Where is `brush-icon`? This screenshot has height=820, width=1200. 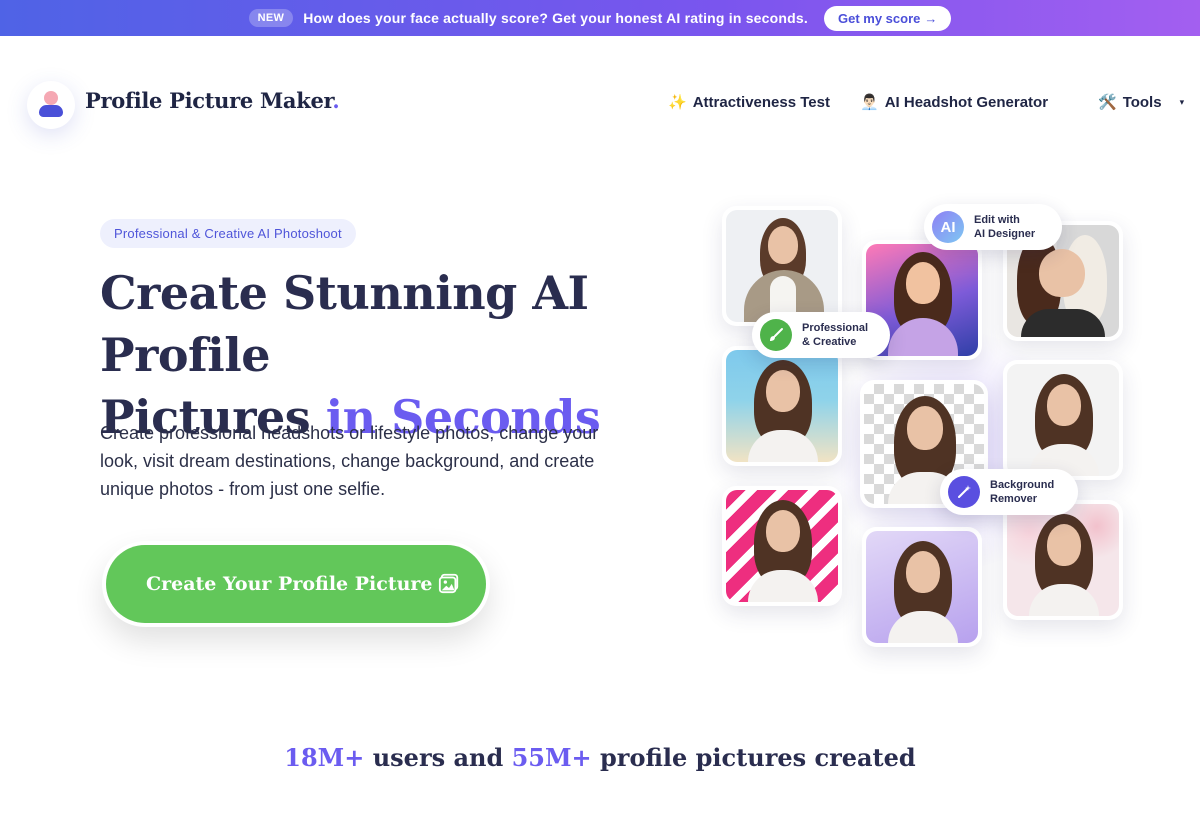 brush-icon is located at coordinates (776, 335).